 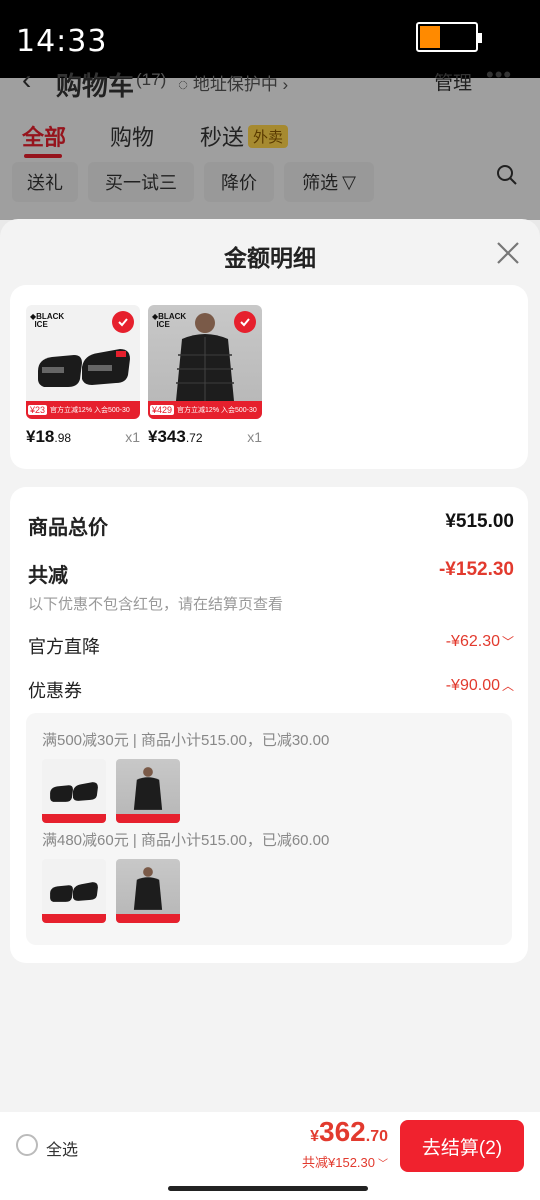 I want to click on coupon-row: 优惠券 -¥90.00 ︿, so click(x=271, y=689).